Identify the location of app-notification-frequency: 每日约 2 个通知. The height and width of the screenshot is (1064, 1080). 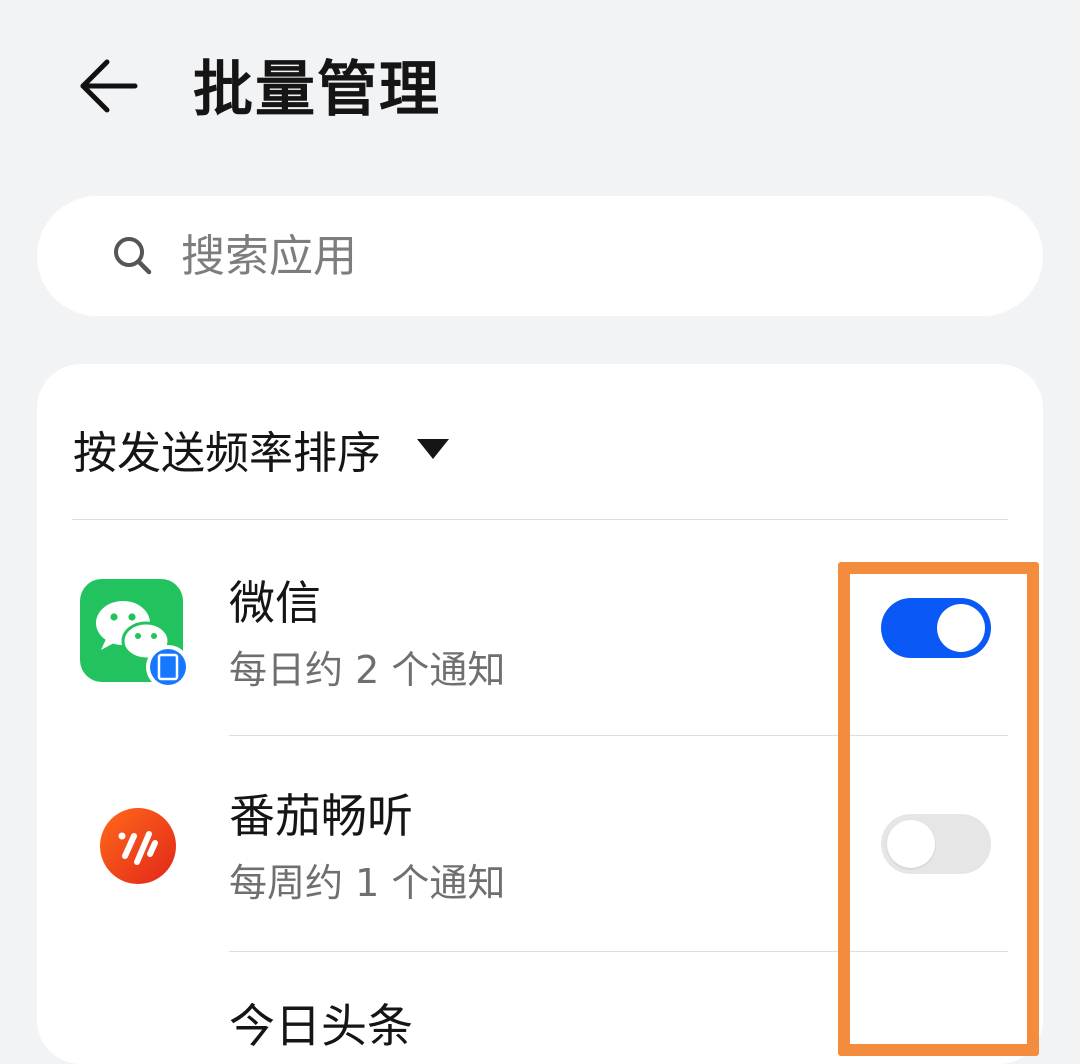
(367, 670).